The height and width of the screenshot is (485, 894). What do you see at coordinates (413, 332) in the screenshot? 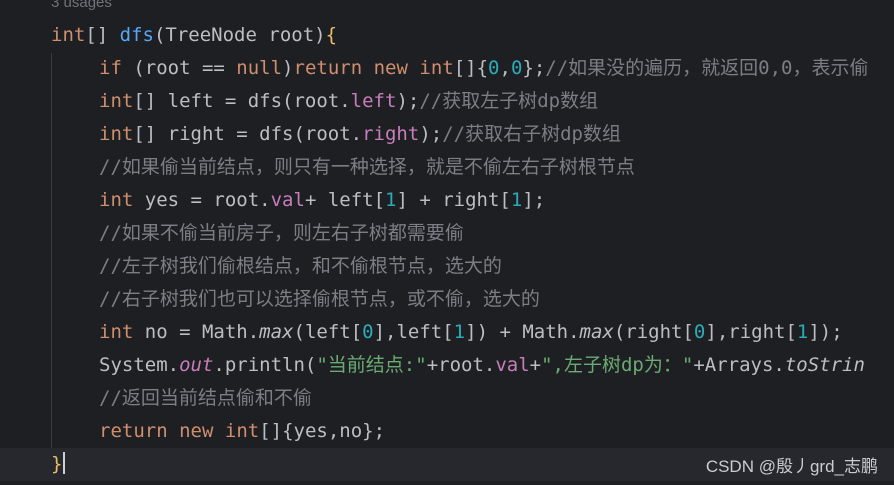
I see `code-token: ],left[` at bounding box center [413, 332].